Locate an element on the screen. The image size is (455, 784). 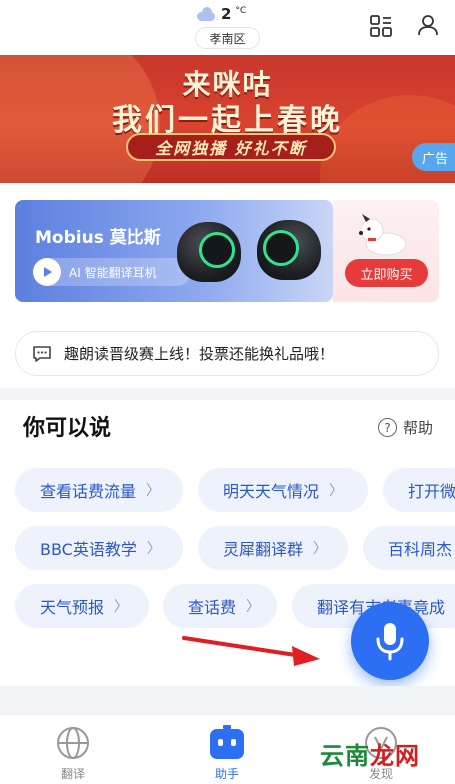
help-link: ? 帮助 is located at coordinates (405, 427).